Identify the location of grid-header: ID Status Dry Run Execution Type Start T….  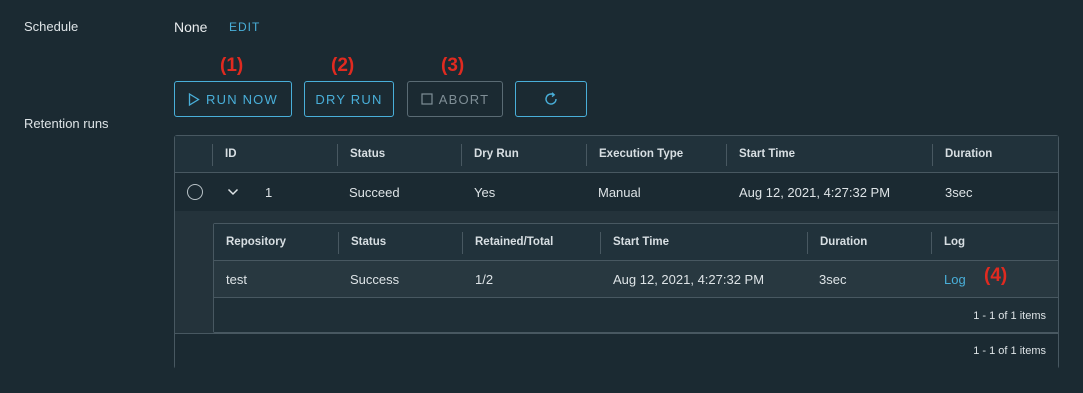
(616, 154).